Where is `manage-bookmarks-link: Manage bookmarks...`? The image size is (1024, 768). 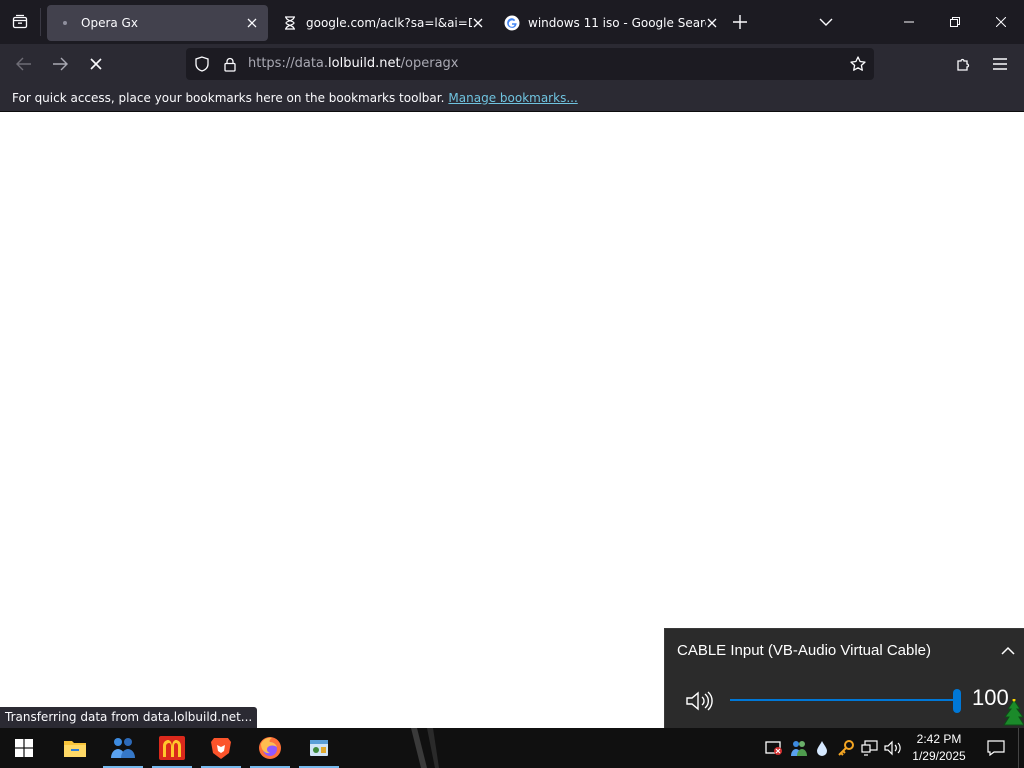
manage-bookmarks-link: Manage bookmarks... is located at coordinates (512, 98).